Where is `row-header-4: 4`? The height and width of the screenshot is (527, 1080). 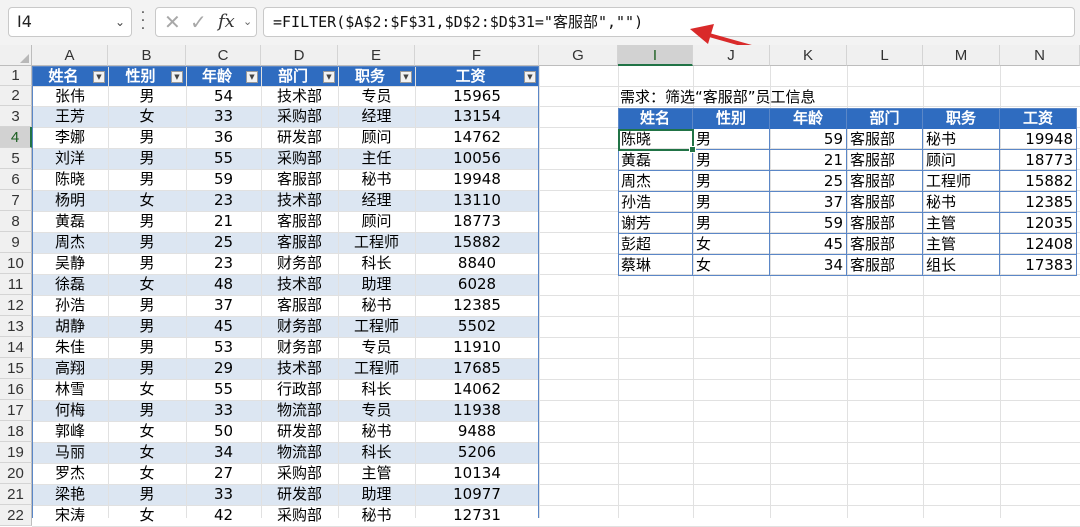 row-header-4: 4 is located at coordinates (16, 137).